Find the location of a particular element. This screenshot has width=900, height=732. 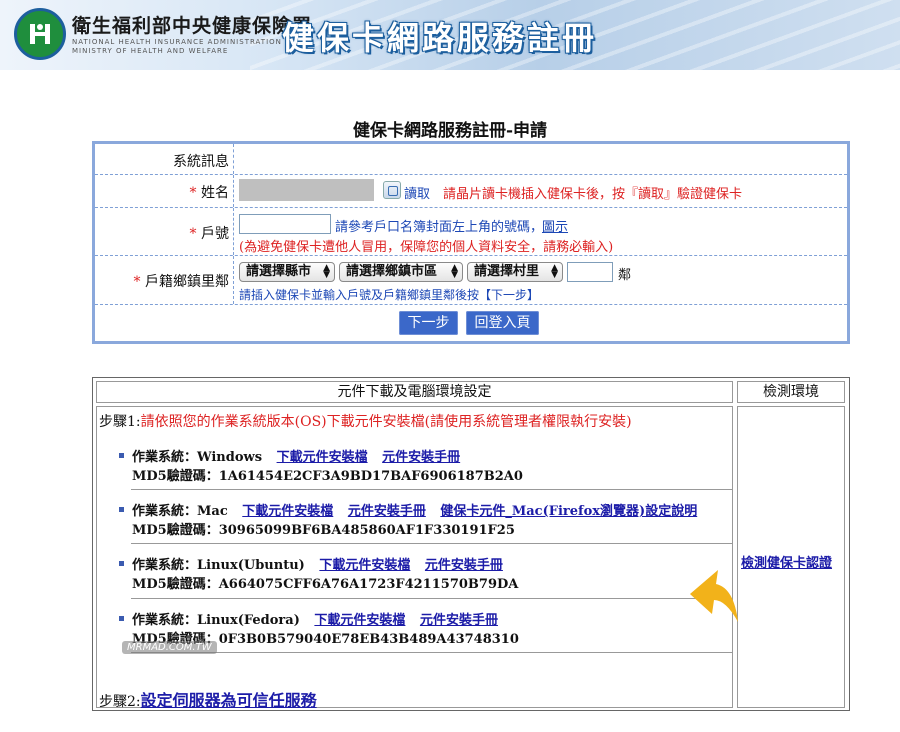

md5-windows: MD5驗證碼：1A61454E2CF3A9BD17BAF6906187B2A0 is located at coordinates (327, 476).